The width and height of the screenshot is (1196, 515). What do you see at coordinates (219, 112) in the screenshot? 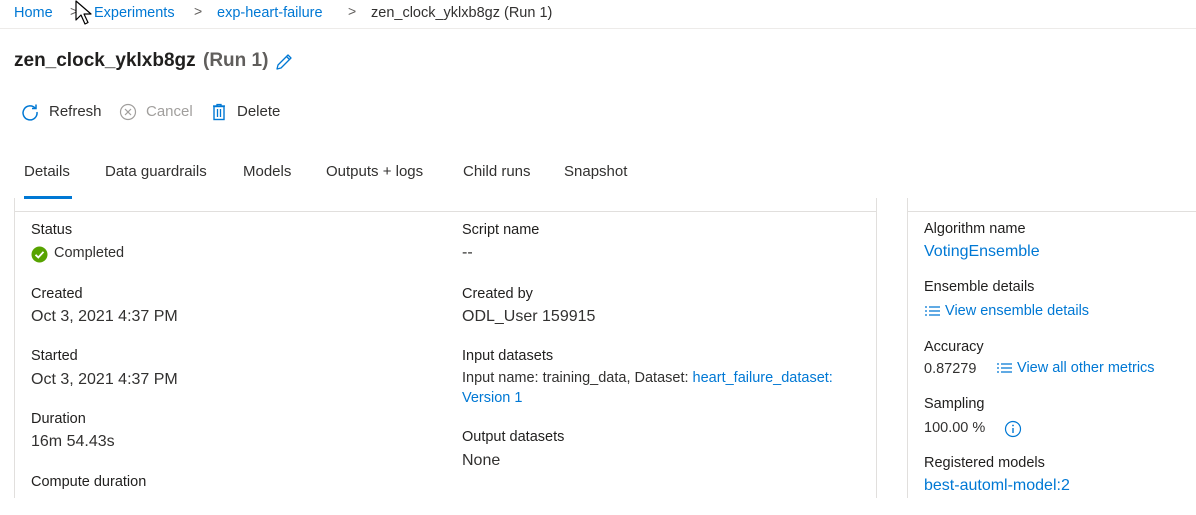
I see `delete-icon` at bounding box center [219, 112].